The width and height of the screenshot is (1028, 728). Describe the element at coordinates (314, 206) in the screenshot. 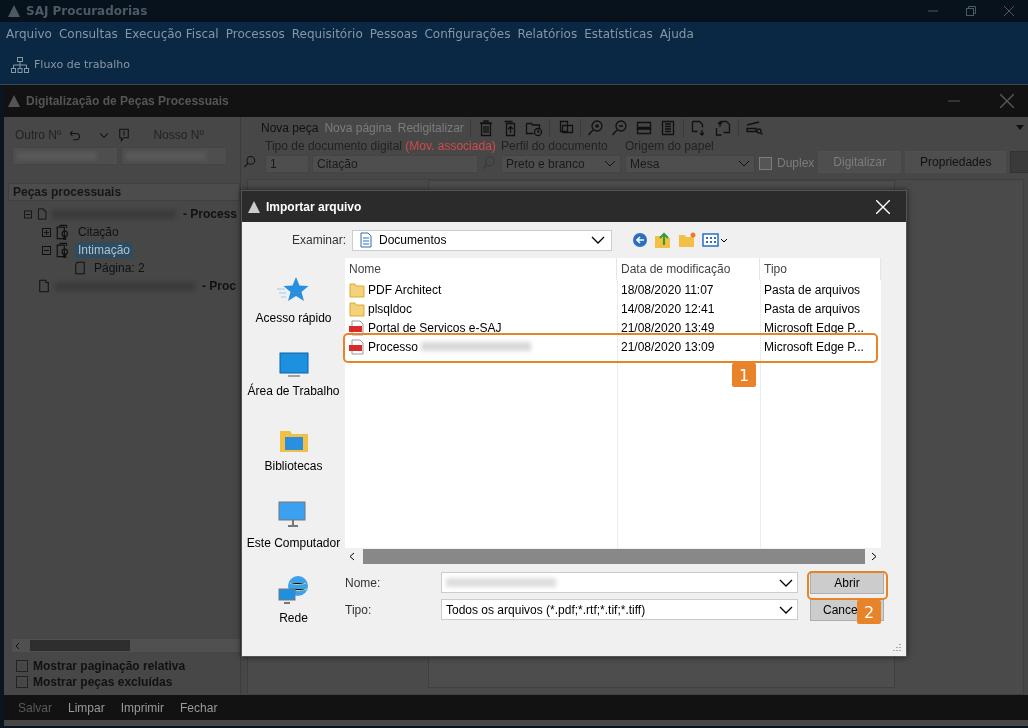

I see `dialog-title: Importar arquivo` at that location.